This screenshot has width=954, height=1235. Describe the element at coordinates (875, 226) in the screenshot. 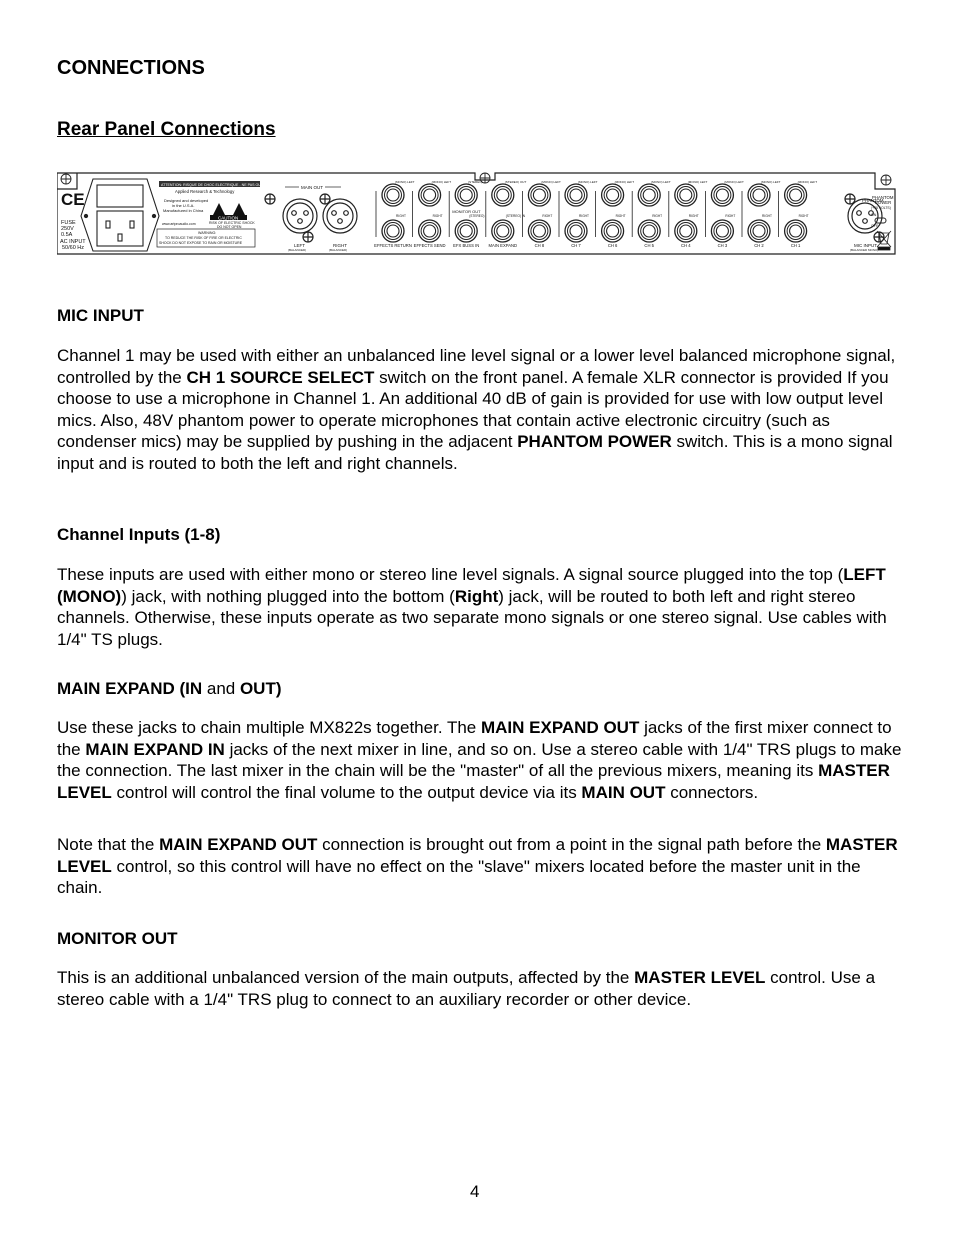

I see `svg-text: OFF` at that location.